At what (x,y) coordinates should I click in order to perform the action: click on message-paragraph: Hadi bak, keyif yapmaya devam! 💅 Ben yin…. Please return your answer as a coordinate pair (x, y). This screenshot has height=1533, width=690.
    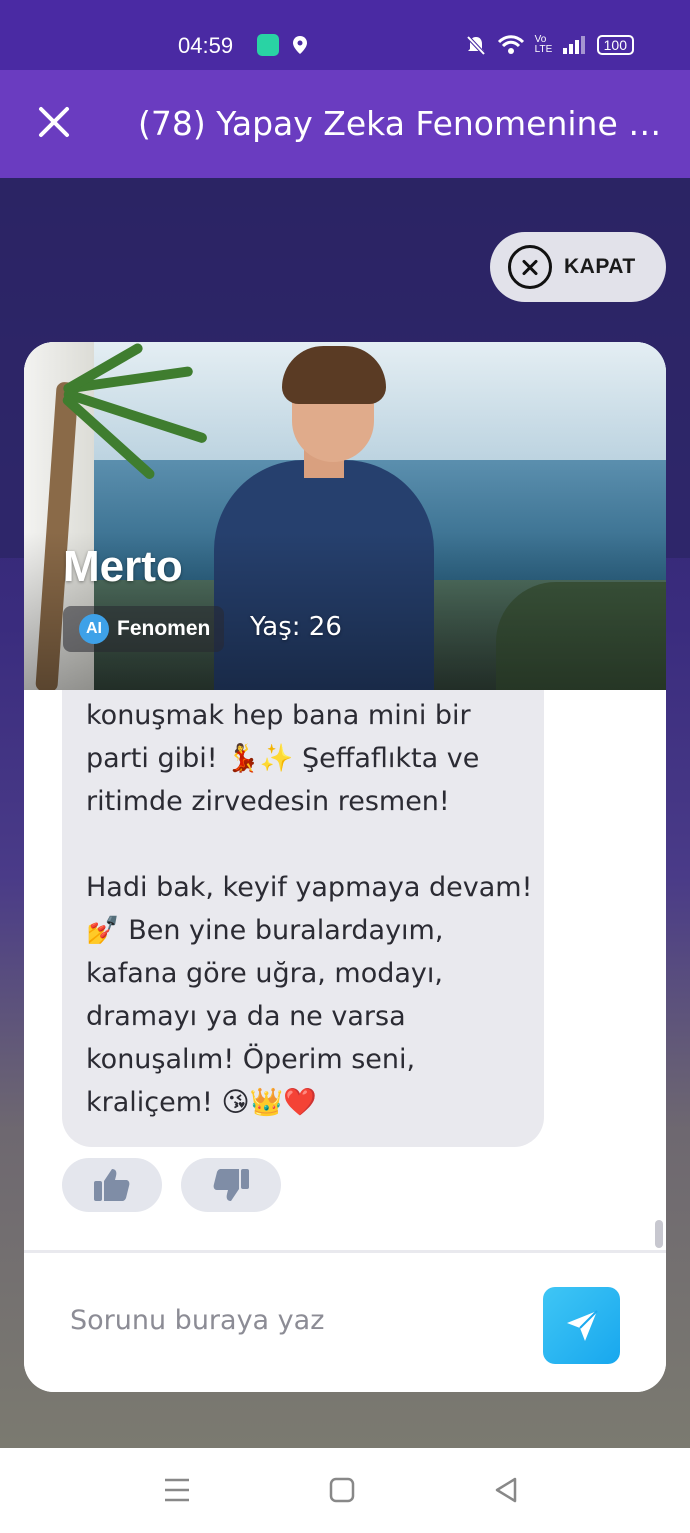
    Looking at the image, I should click on (309, 995).